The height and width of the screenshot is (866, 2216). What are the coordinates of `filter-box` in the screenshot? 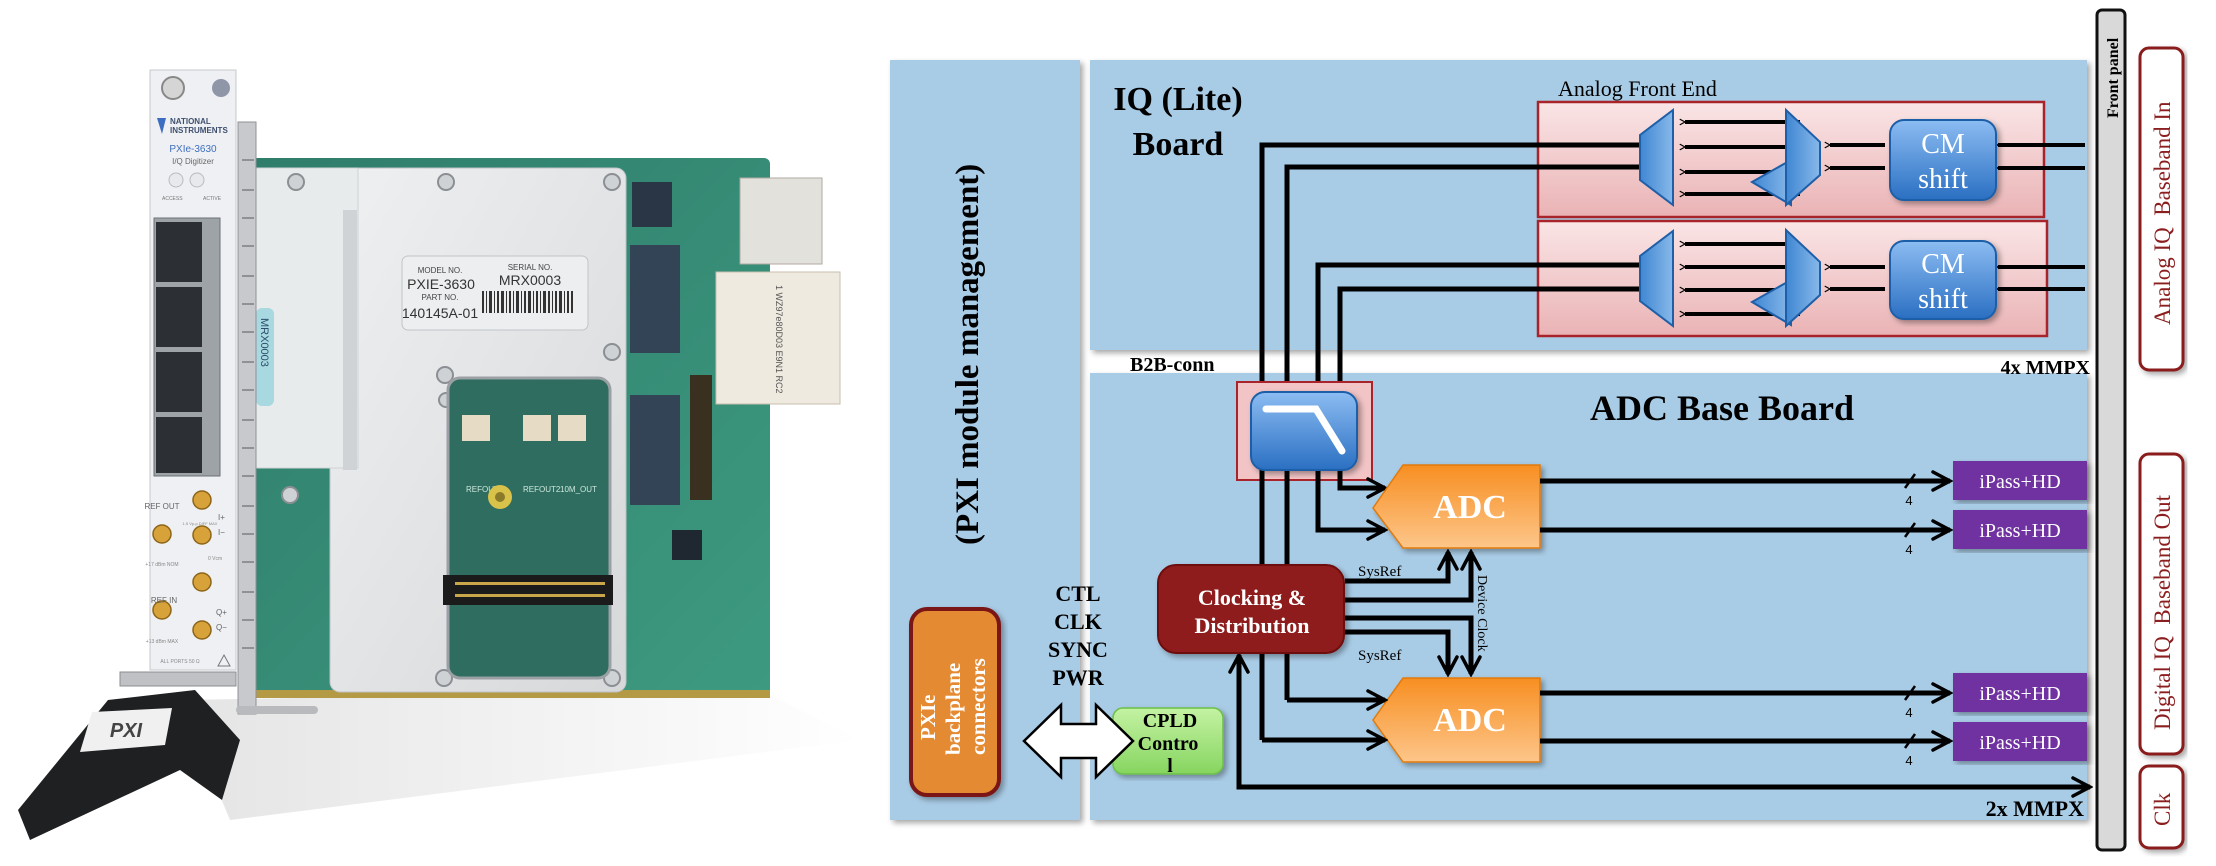 It's located at (1304, 431).